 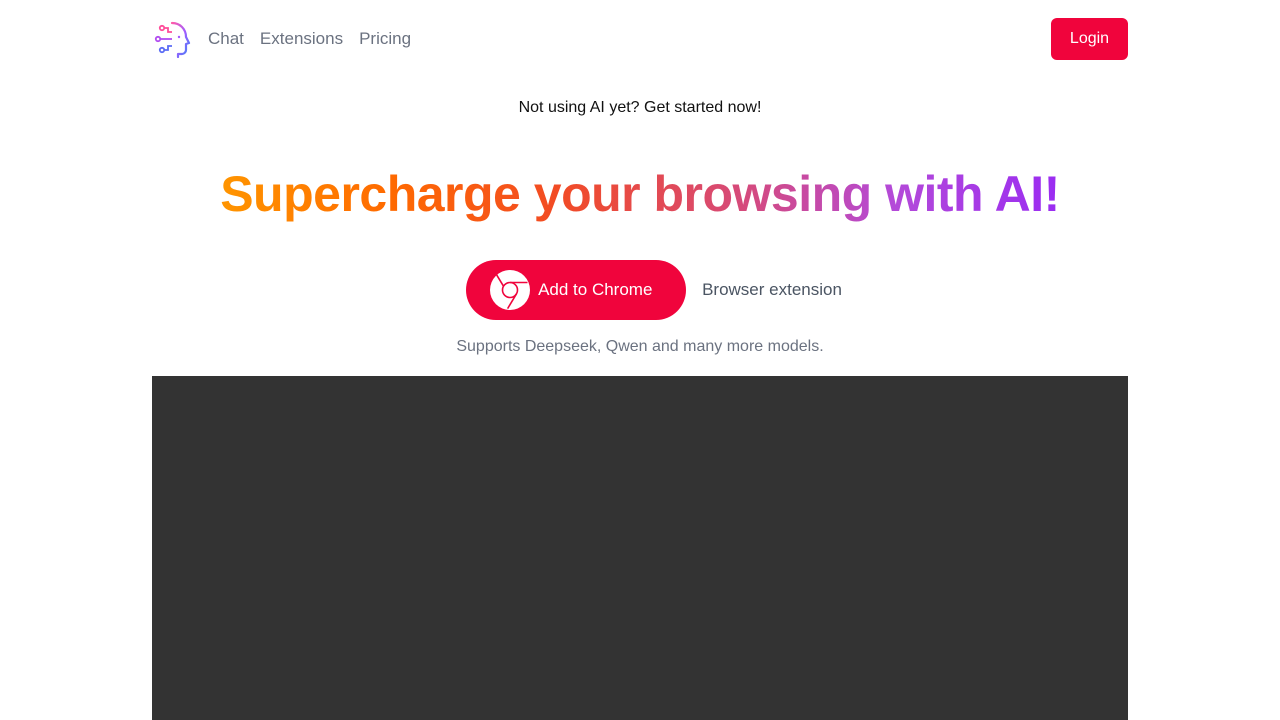 I want to click on hero-tagline: Not using AI yet? Get started now!, so click(x=640, y=107).